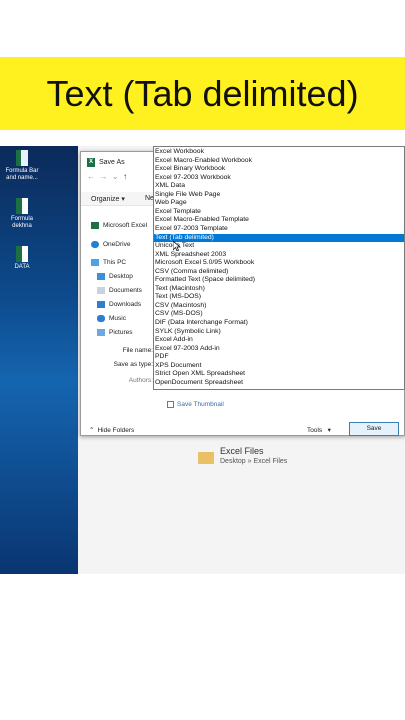 This screenshot has width=405, height=720. What do you see at coordinates (279, 289) in the screenshot?
I see `file-type-option: Text (Macintosh)` at bounding box center [279, 289].